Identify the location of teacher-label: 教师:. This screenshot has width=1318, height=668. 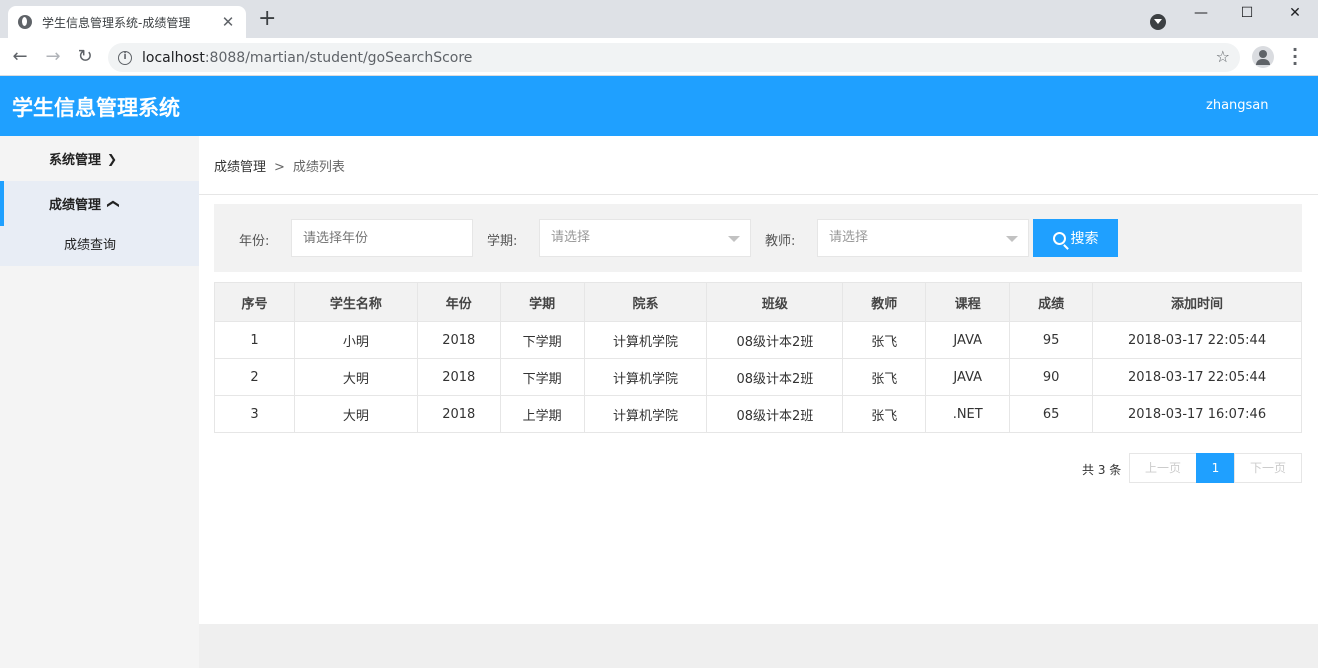
(780, 241).